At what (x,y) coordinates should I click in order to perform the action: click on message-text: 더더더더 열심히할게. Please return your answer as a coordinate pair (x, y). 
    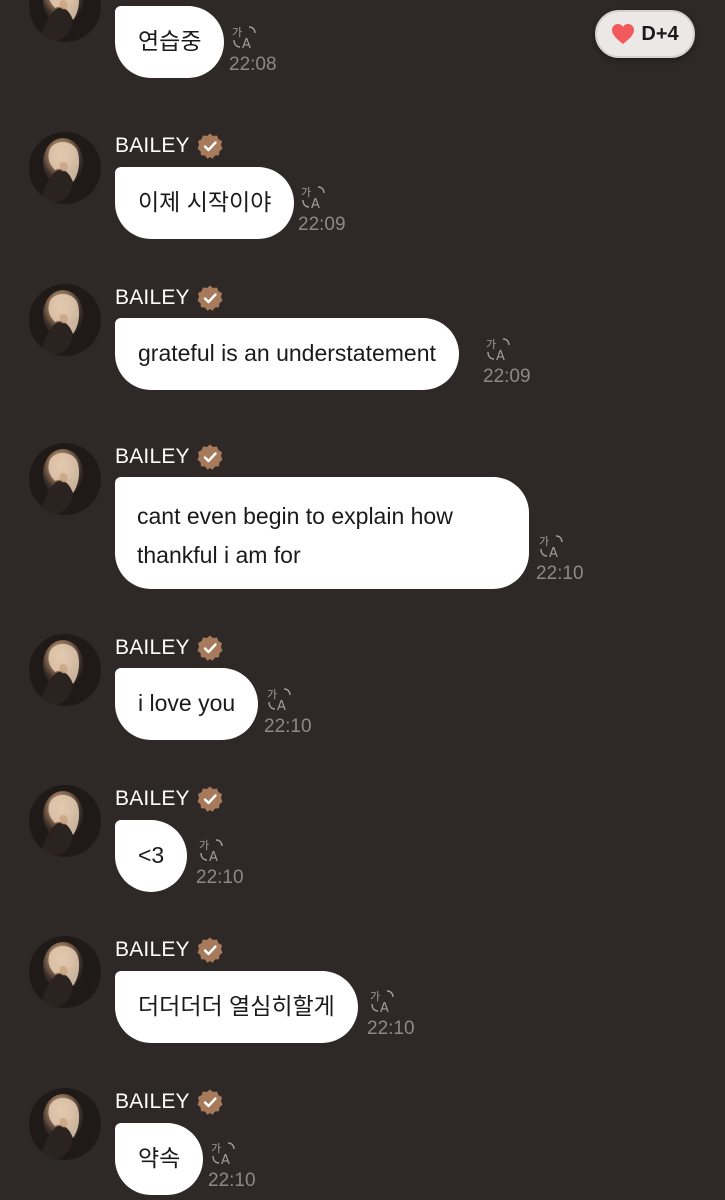
    Looking at the image, I should click on (236, 1006).